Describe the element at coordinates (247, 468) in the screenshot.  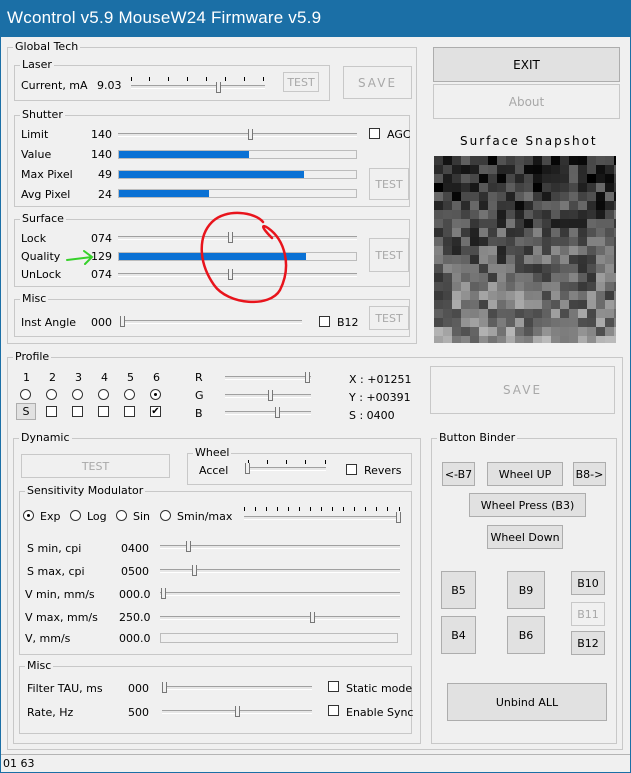
I see `accel-thumb` at that location.